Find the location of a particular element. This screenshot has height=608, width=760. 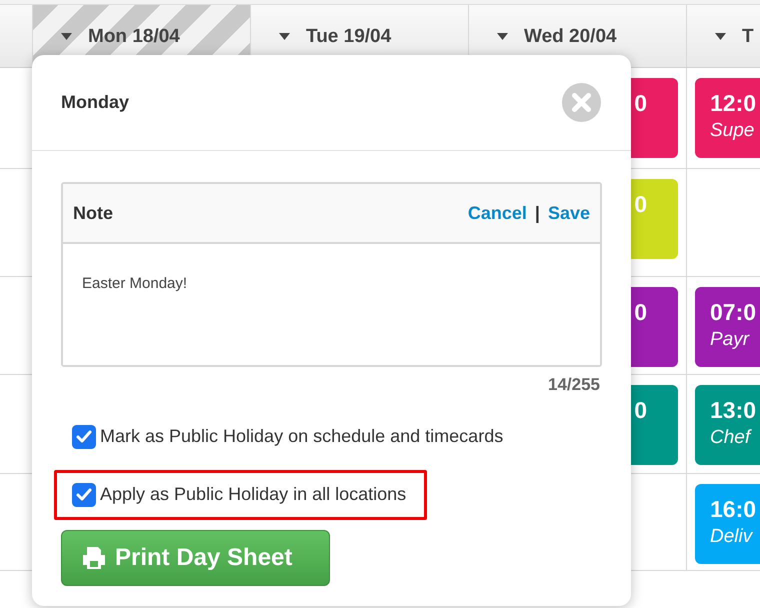

popover-title: Monday is located at coordinates (95, 102).